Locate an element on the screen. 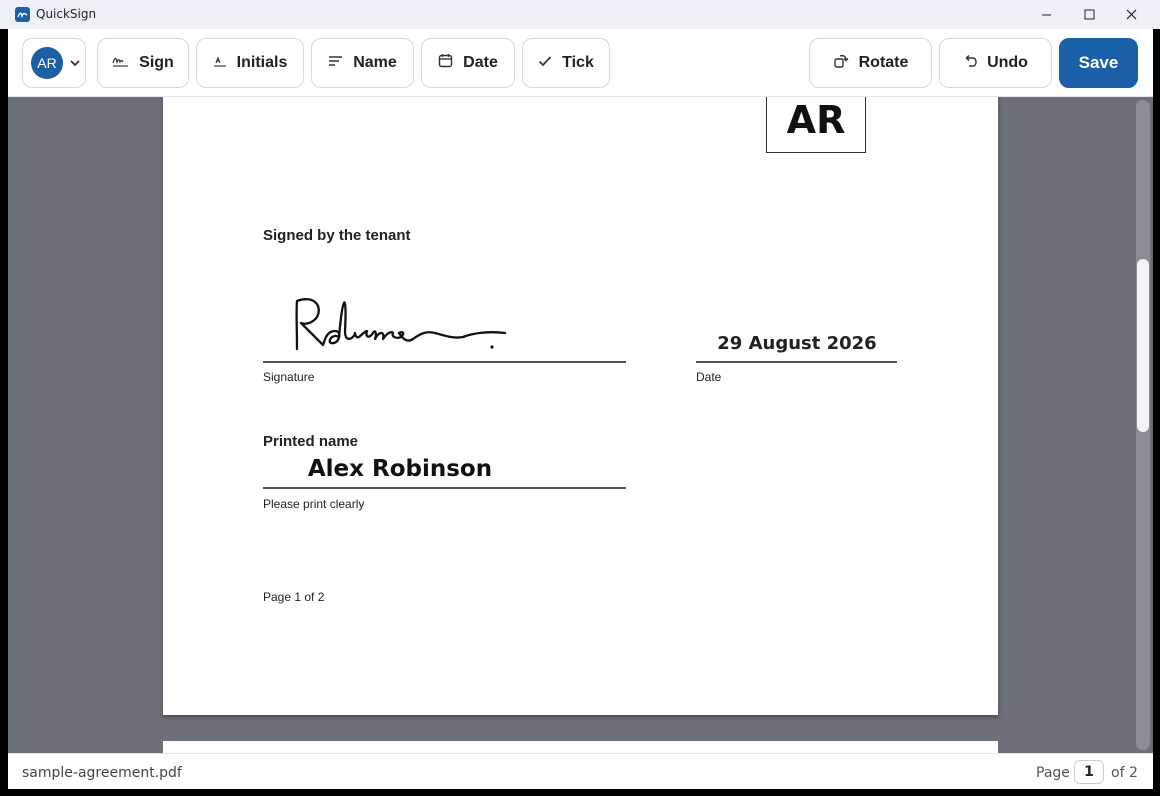 The image size is (1160, 796). text-lines-icon is located at coordinates (335, 63).